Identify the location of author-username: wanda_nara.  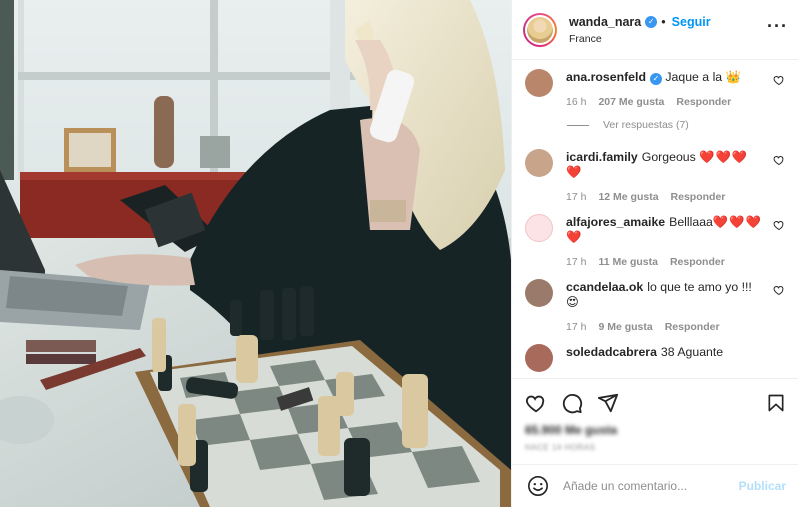
(605, 22).